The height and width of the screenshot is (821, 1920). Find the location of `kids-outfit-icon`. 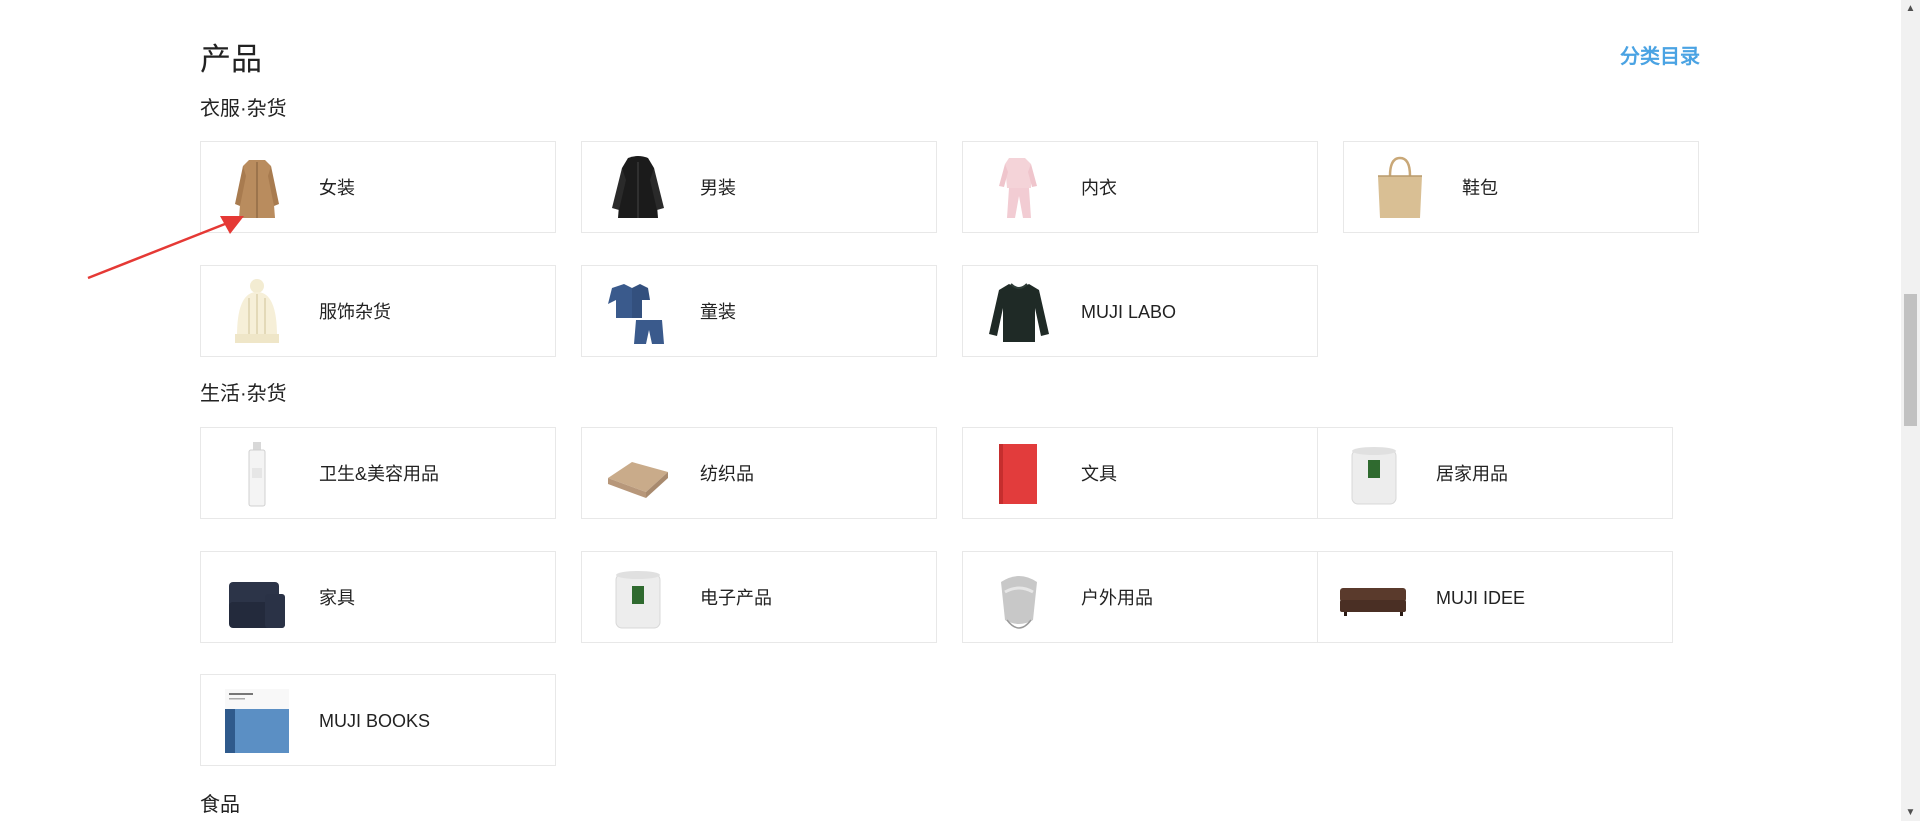

kids-outfit-icon is located at coordinates (638, 312).